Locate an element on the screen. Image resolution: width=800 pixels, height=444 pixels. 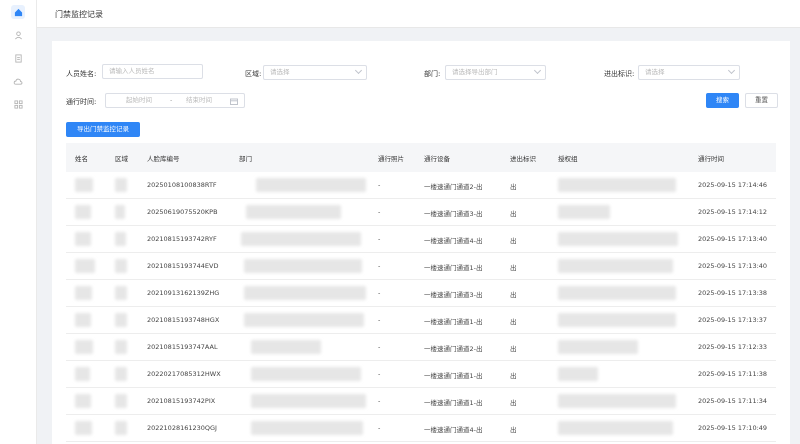
area-select: 请选择 is located at coordinates (315, 72).